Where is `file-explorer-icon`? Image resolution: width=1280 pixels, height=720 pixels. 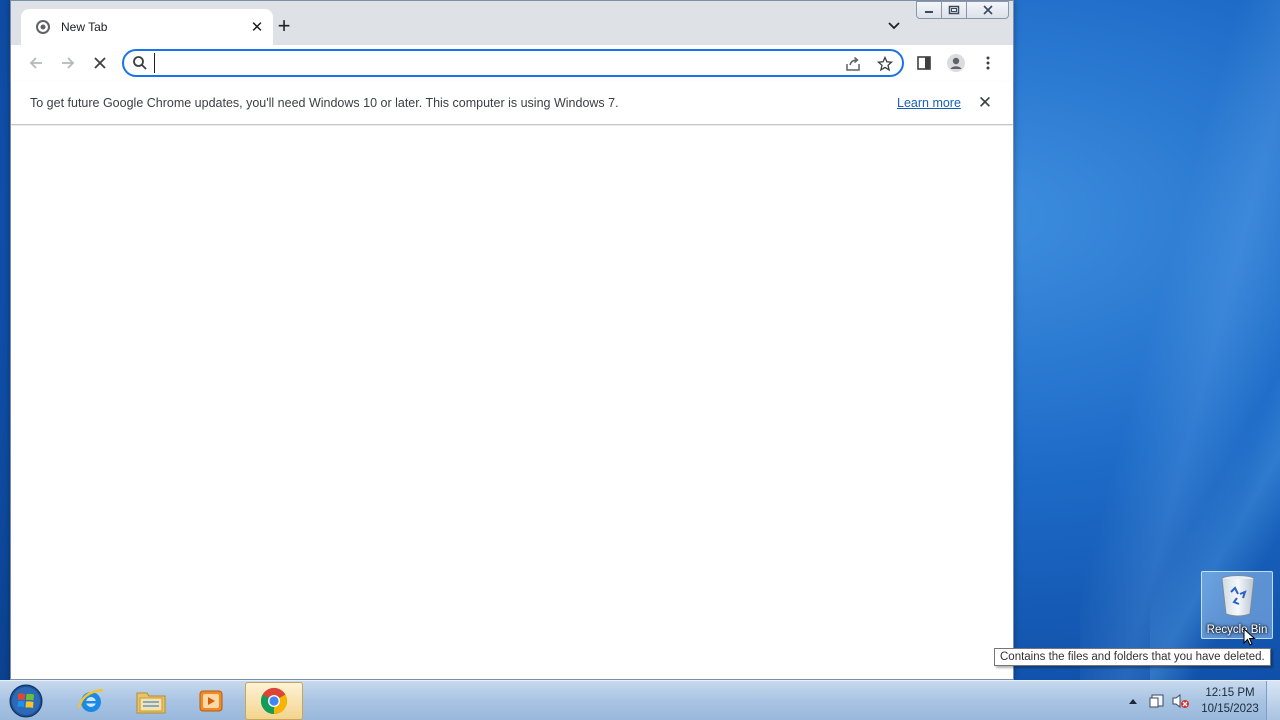
file-explorer-icon is located at coordinates (151, 703).